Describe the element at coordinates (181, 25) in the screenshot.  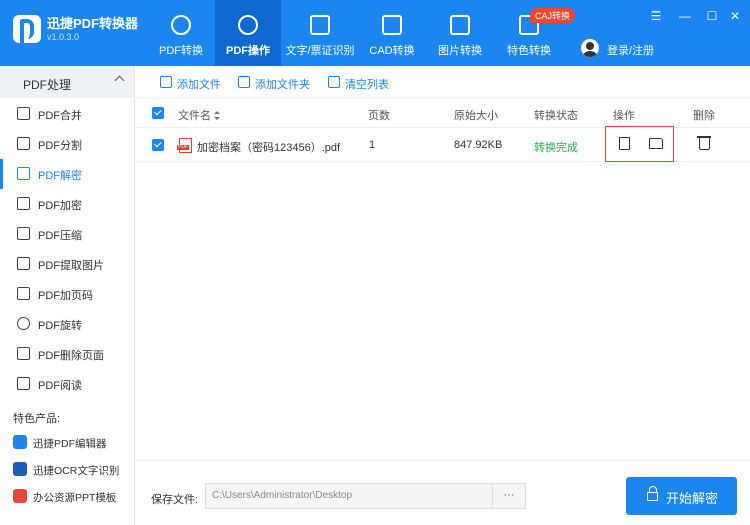
I see `convert-icon` at that location.